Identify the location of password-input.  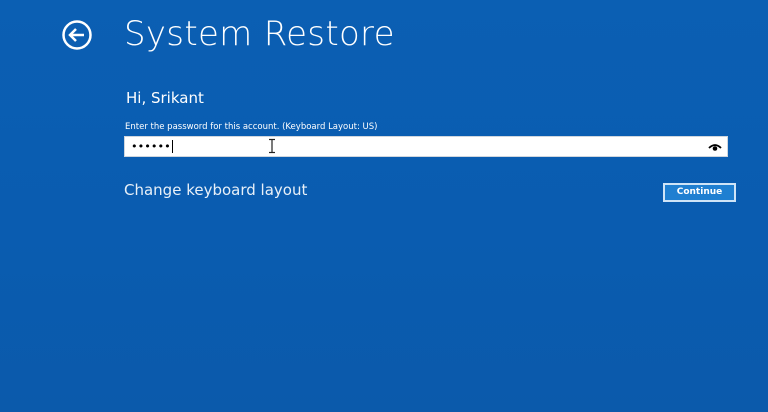
(411, 146).